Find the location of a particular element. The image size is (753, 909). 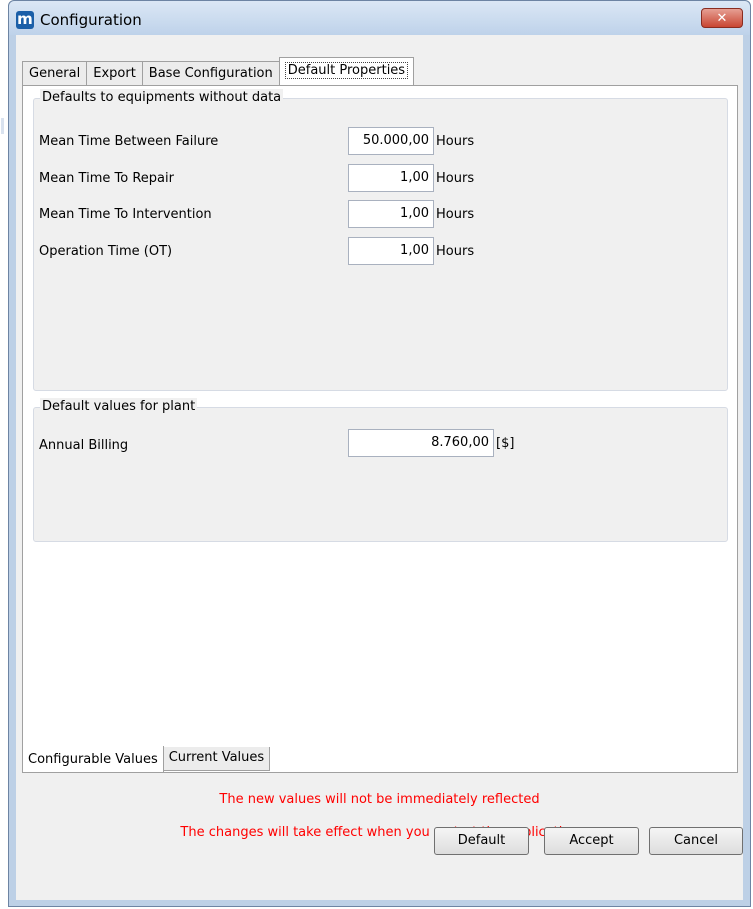

mttr-label: Mean Time To Repair is located at coordinates (106, 178).